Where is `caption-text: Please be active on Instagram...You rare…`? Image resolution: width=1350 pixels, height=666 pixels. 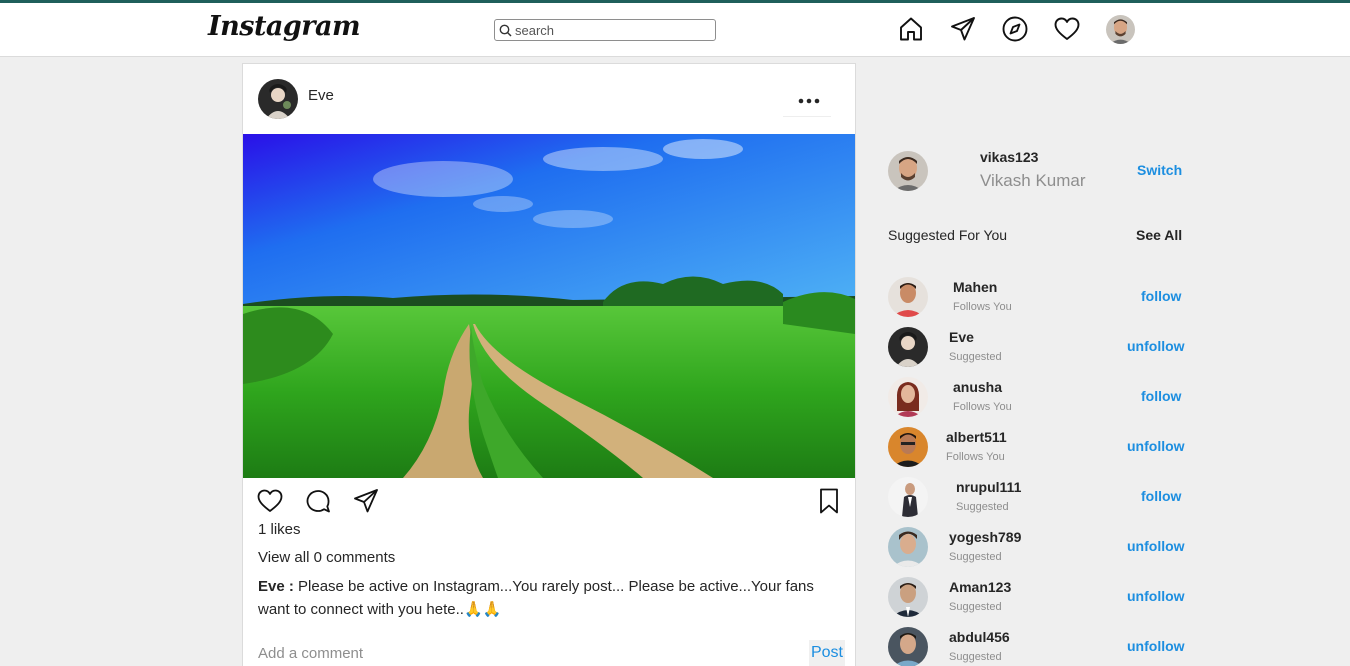
caption-text: Please be active on Instagram...You rare… is located at coordinates (536, 598).